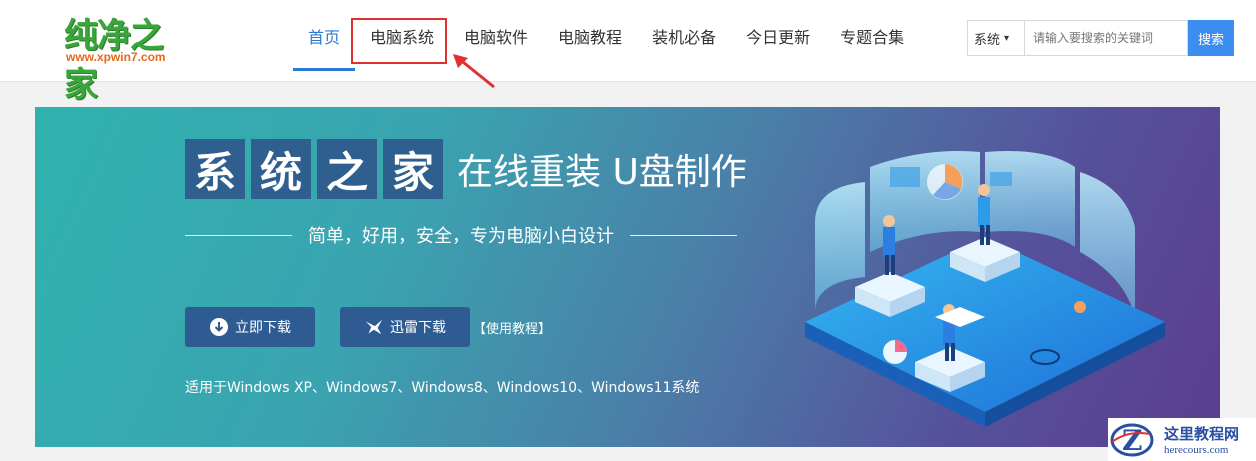 The height and width of the screenshot is (461, 1256). I want to click on title-char: 之, so click(347, 169).